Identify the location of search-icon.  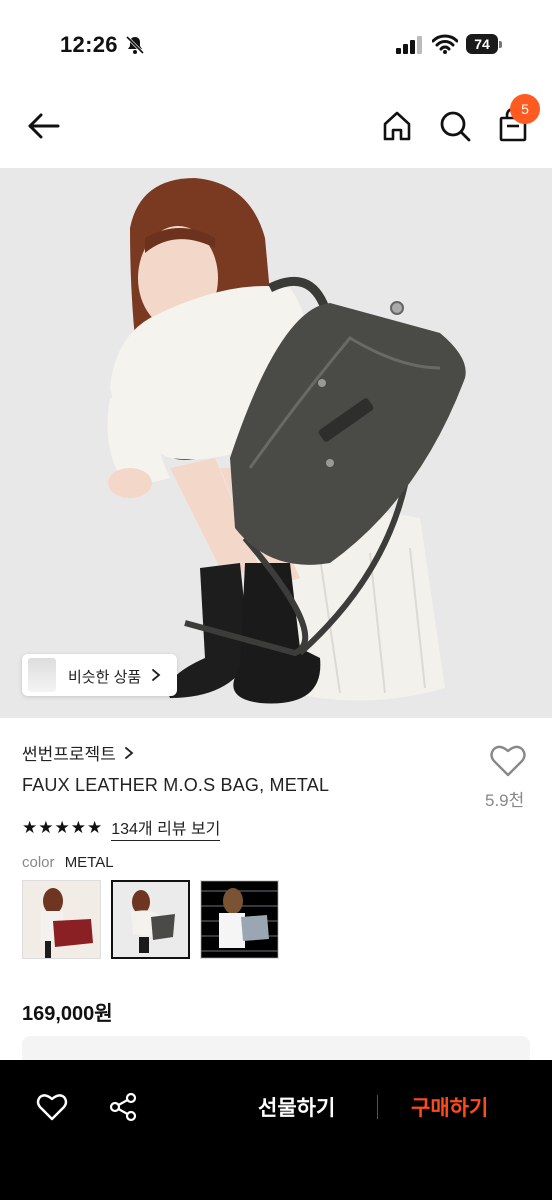
(455, 126).